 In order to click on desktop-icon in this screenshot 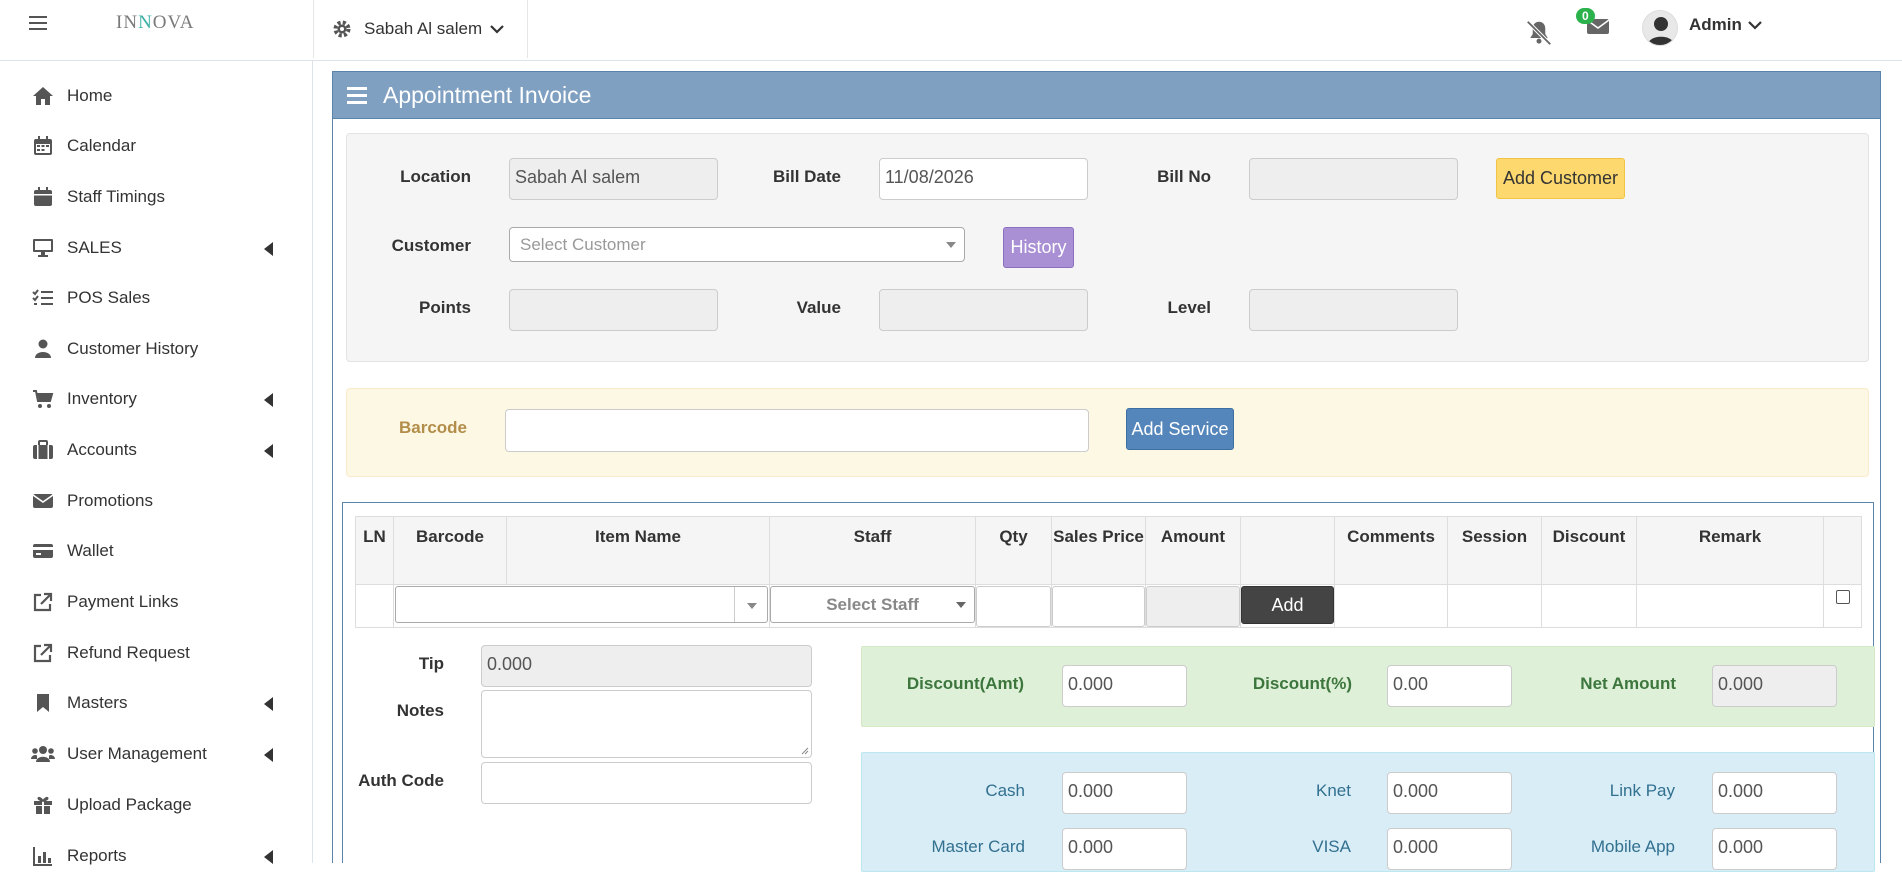, I will do `click(43, 248)`.